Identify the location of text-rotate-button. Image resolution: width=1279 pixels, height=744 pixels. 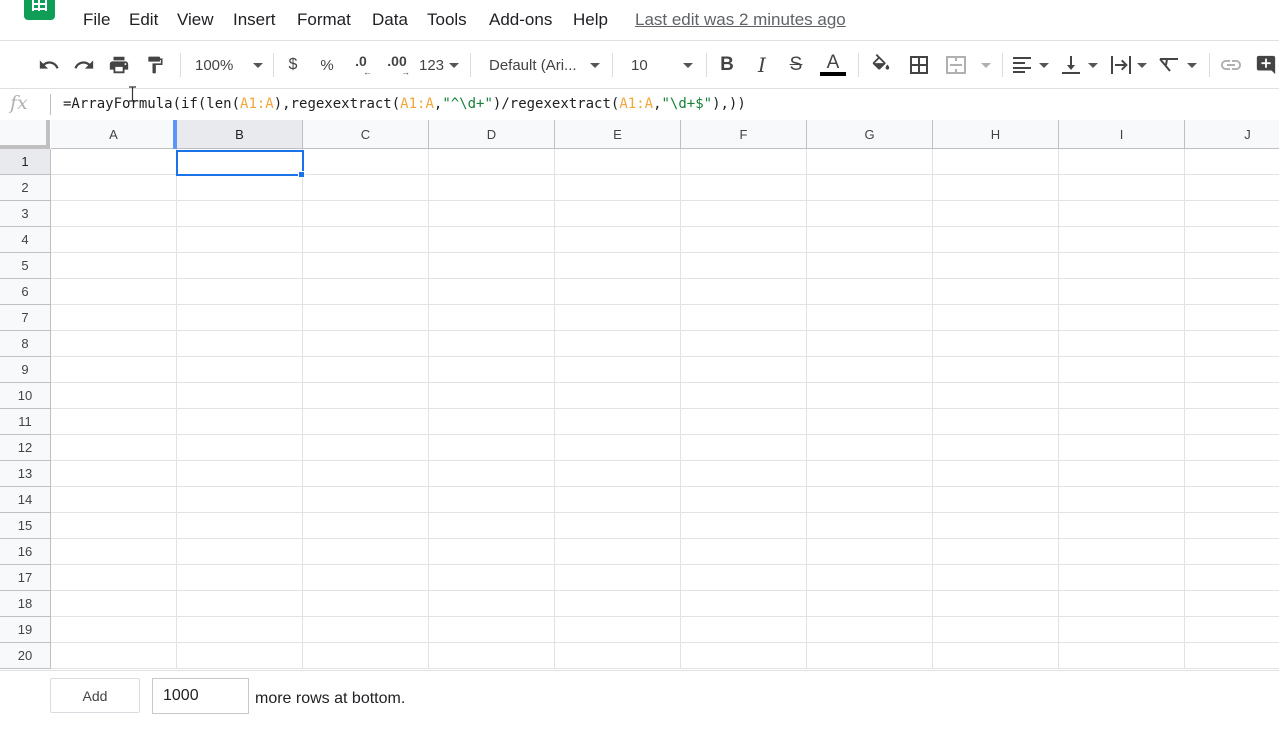
(1178, 65).